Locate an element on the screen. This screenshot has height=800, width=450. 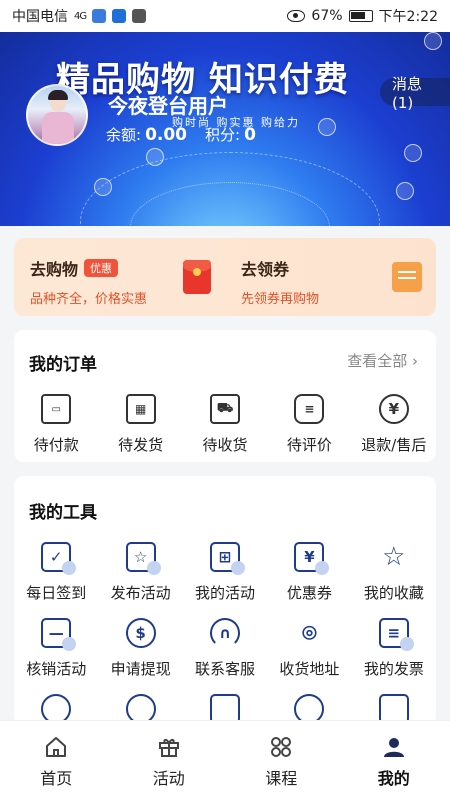
publish-icon: ☆ is located at coordinates (143, 558).